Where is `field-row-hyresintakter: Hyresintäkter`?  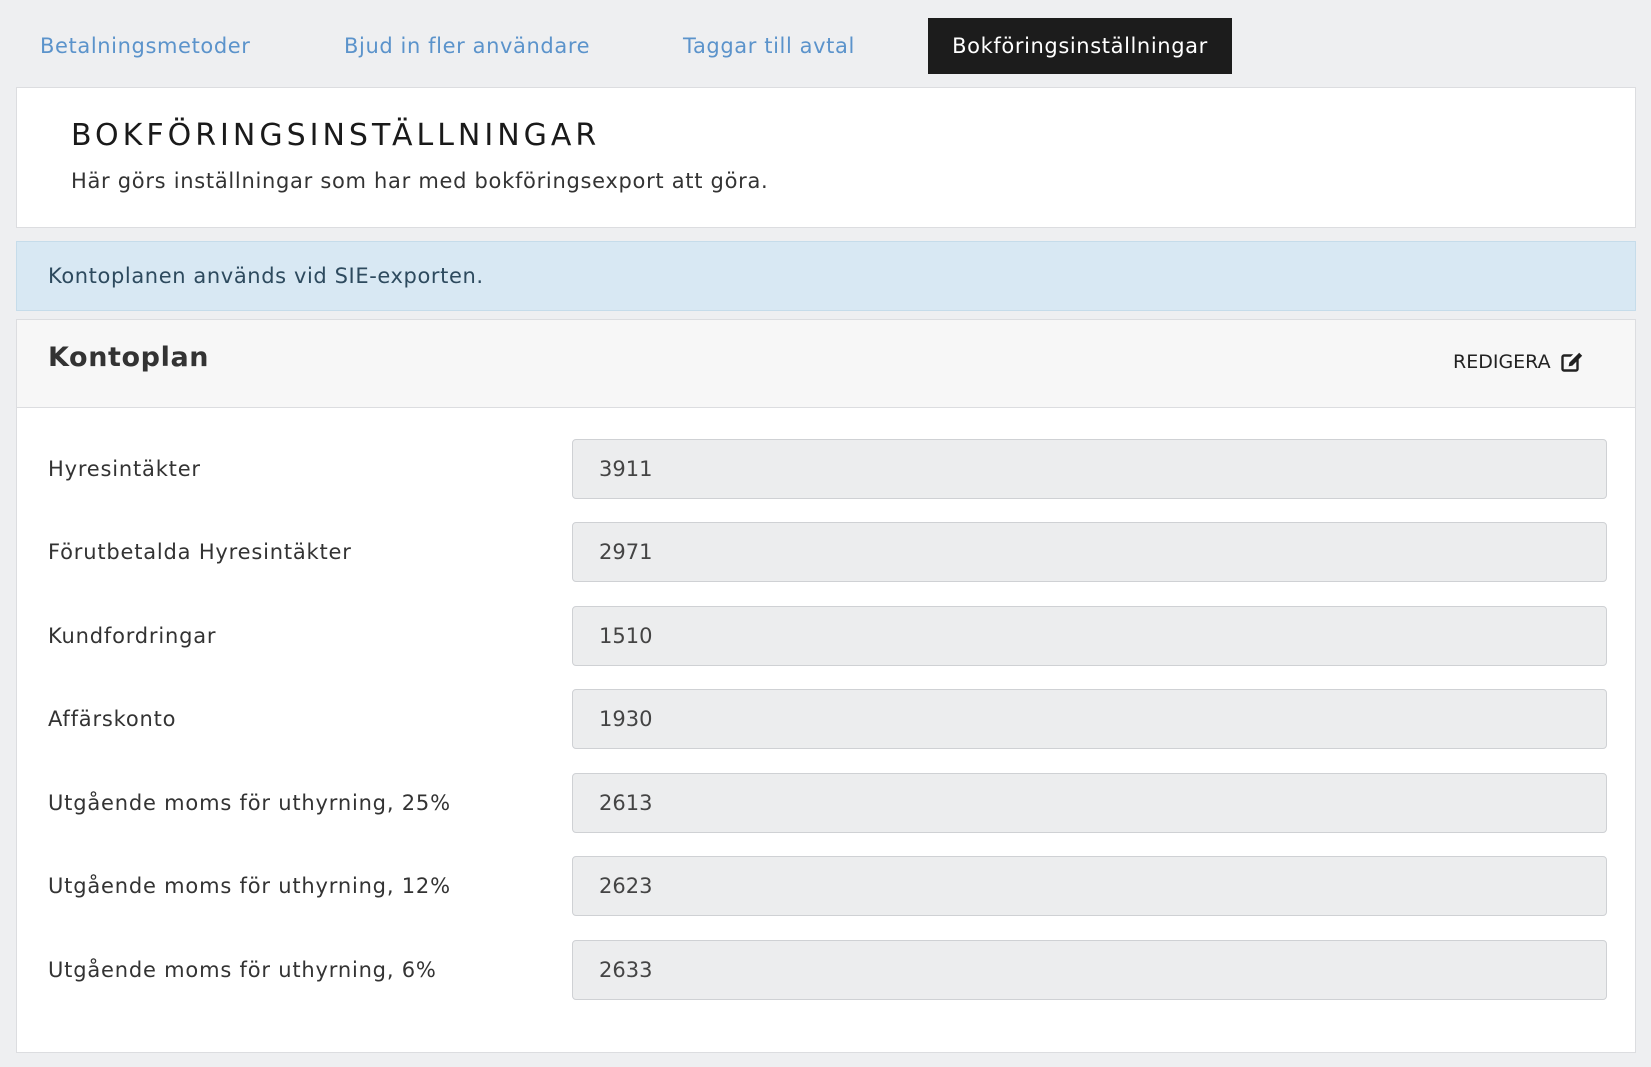 field-row-hyresintakter: Hyresintäkter is located at coordinates (826, 469).